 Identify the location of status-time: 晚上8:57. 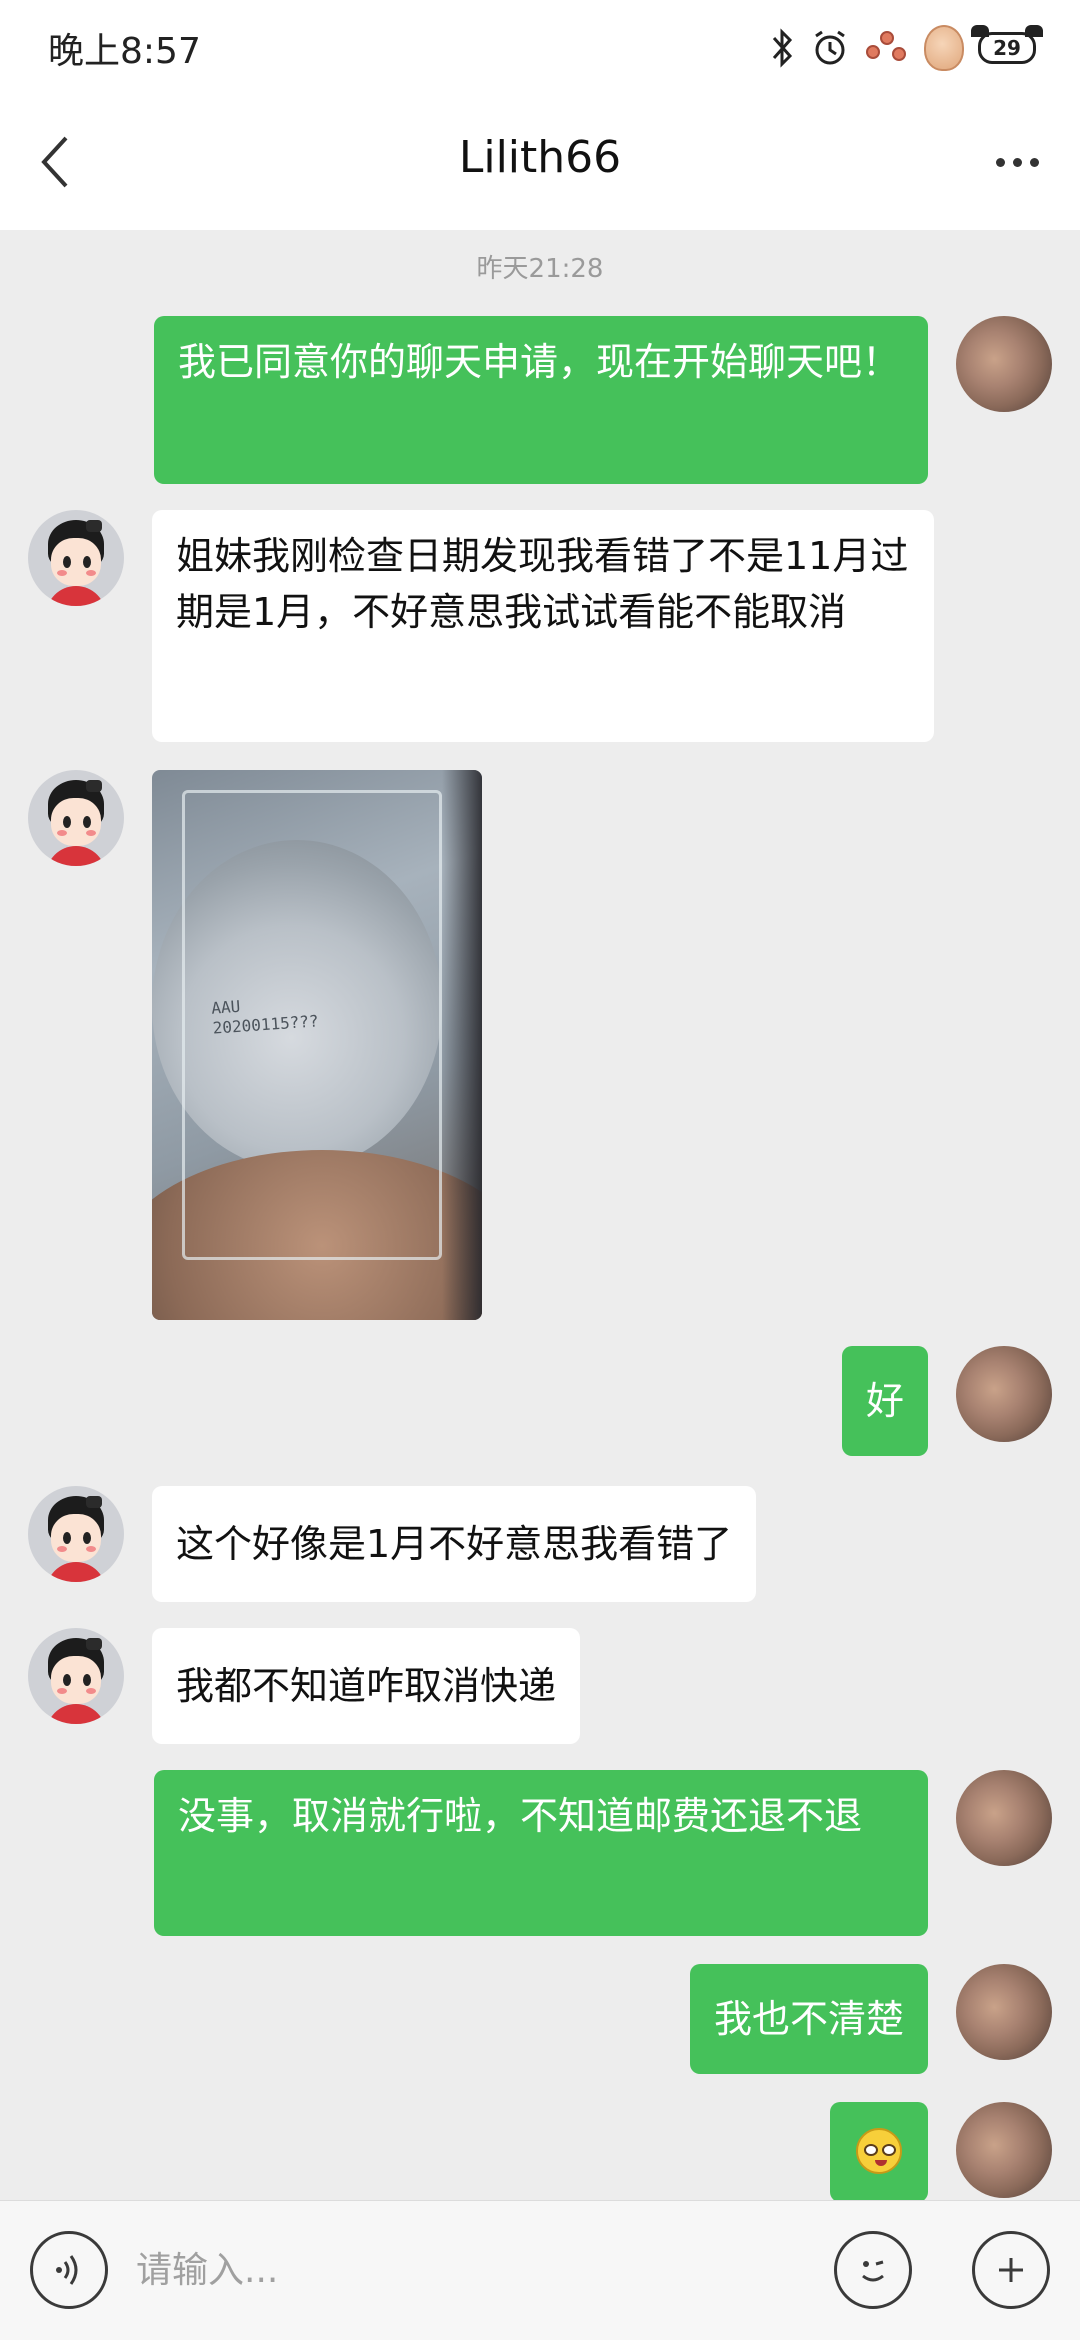
(124, 51).